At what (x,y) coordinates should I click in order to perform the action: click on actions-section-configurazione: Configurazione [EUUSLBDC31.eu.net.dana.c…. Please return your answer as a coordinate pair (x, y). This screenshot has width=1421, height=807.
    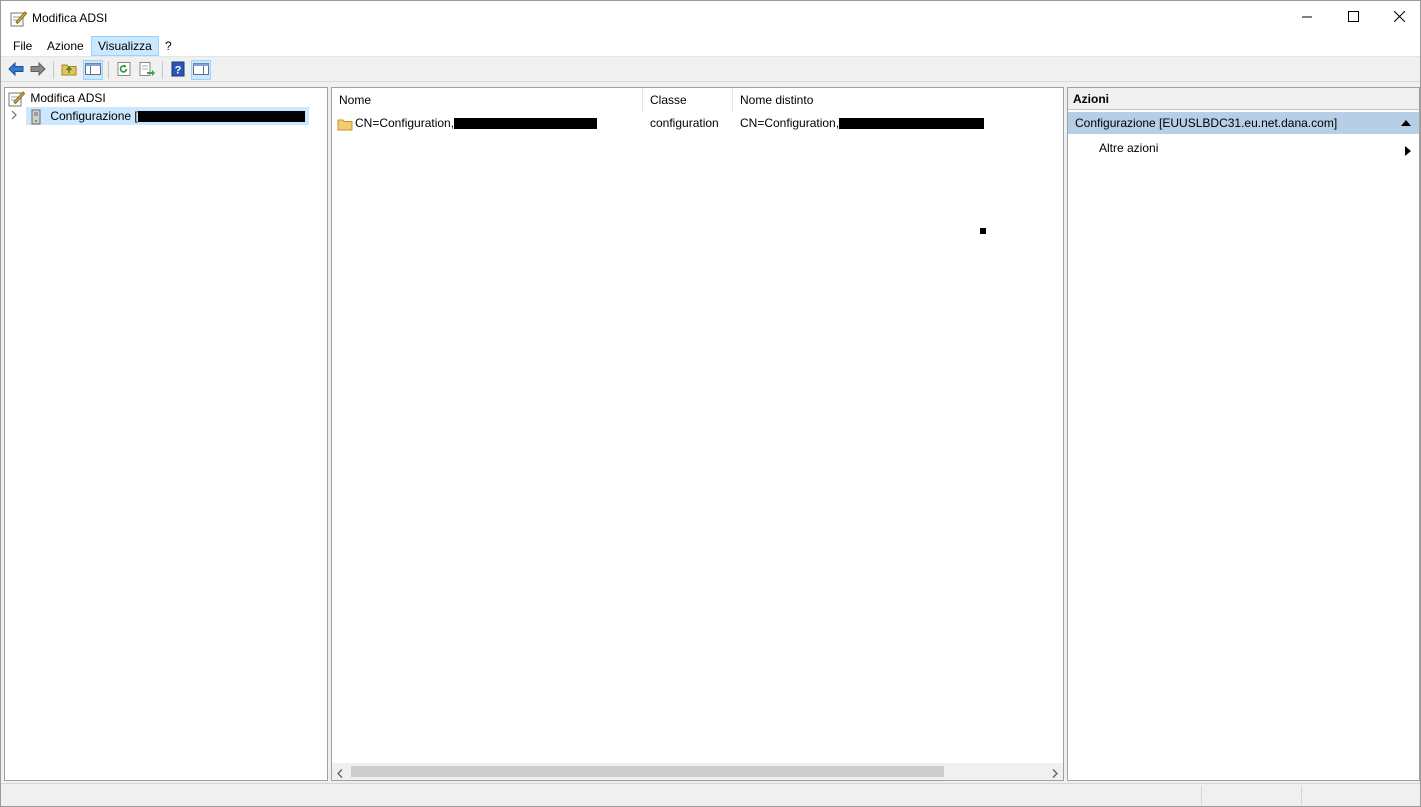
    Looking at the image, I should click on (1243, 123).